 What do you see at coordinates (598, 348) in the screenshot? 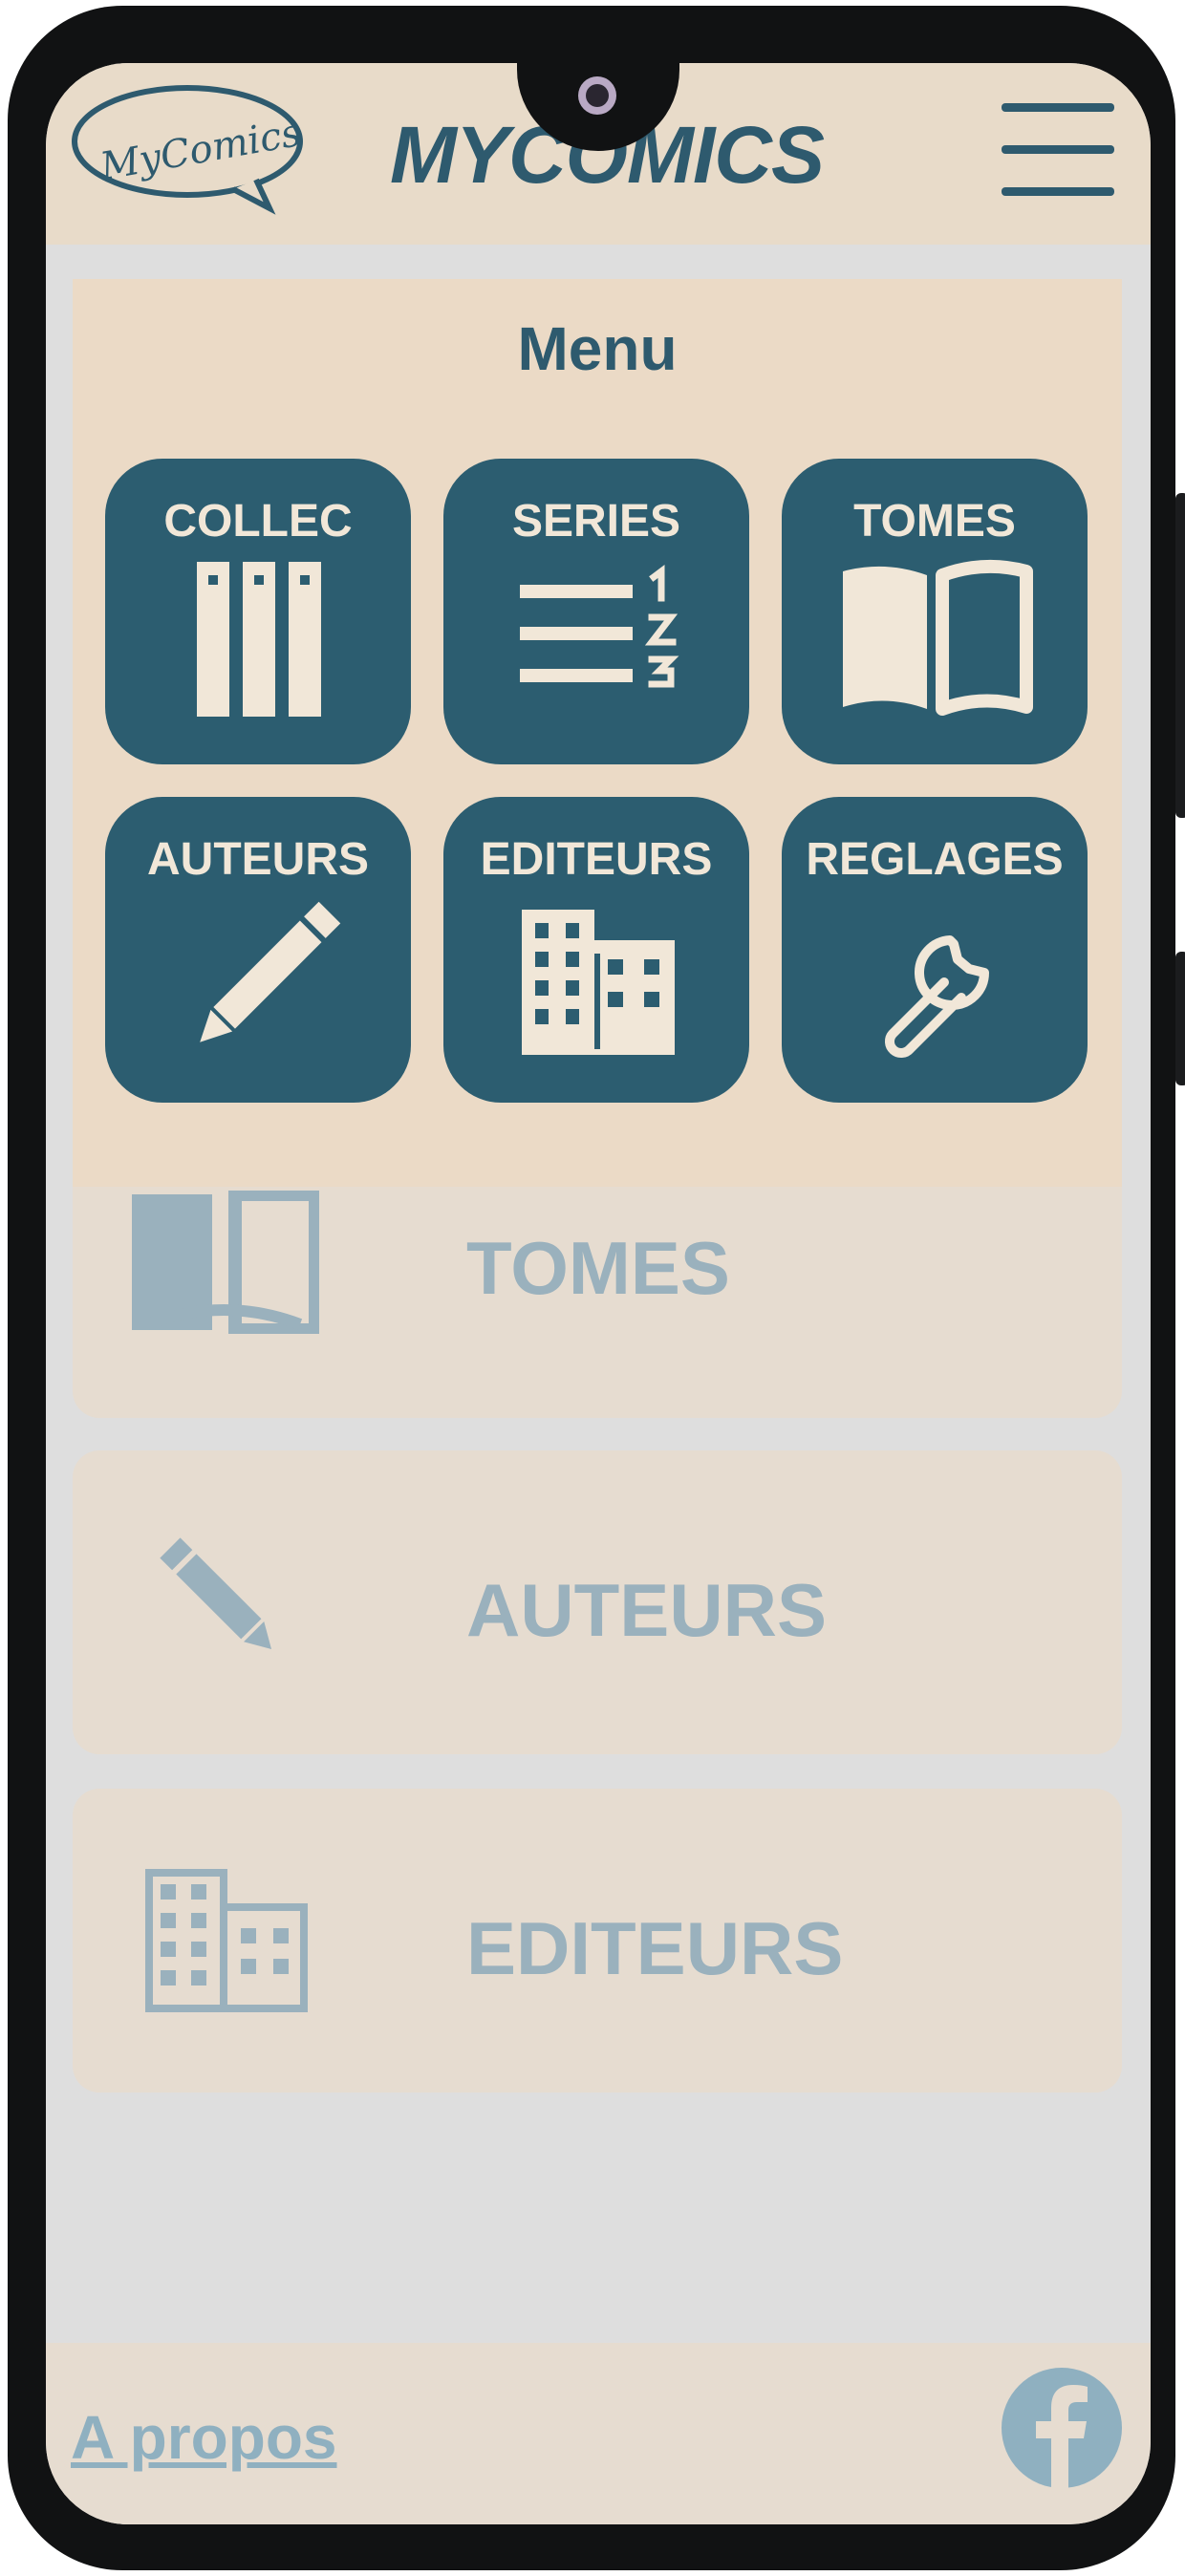
I see `menu-title: Menu` at bounding box center [598, 348].